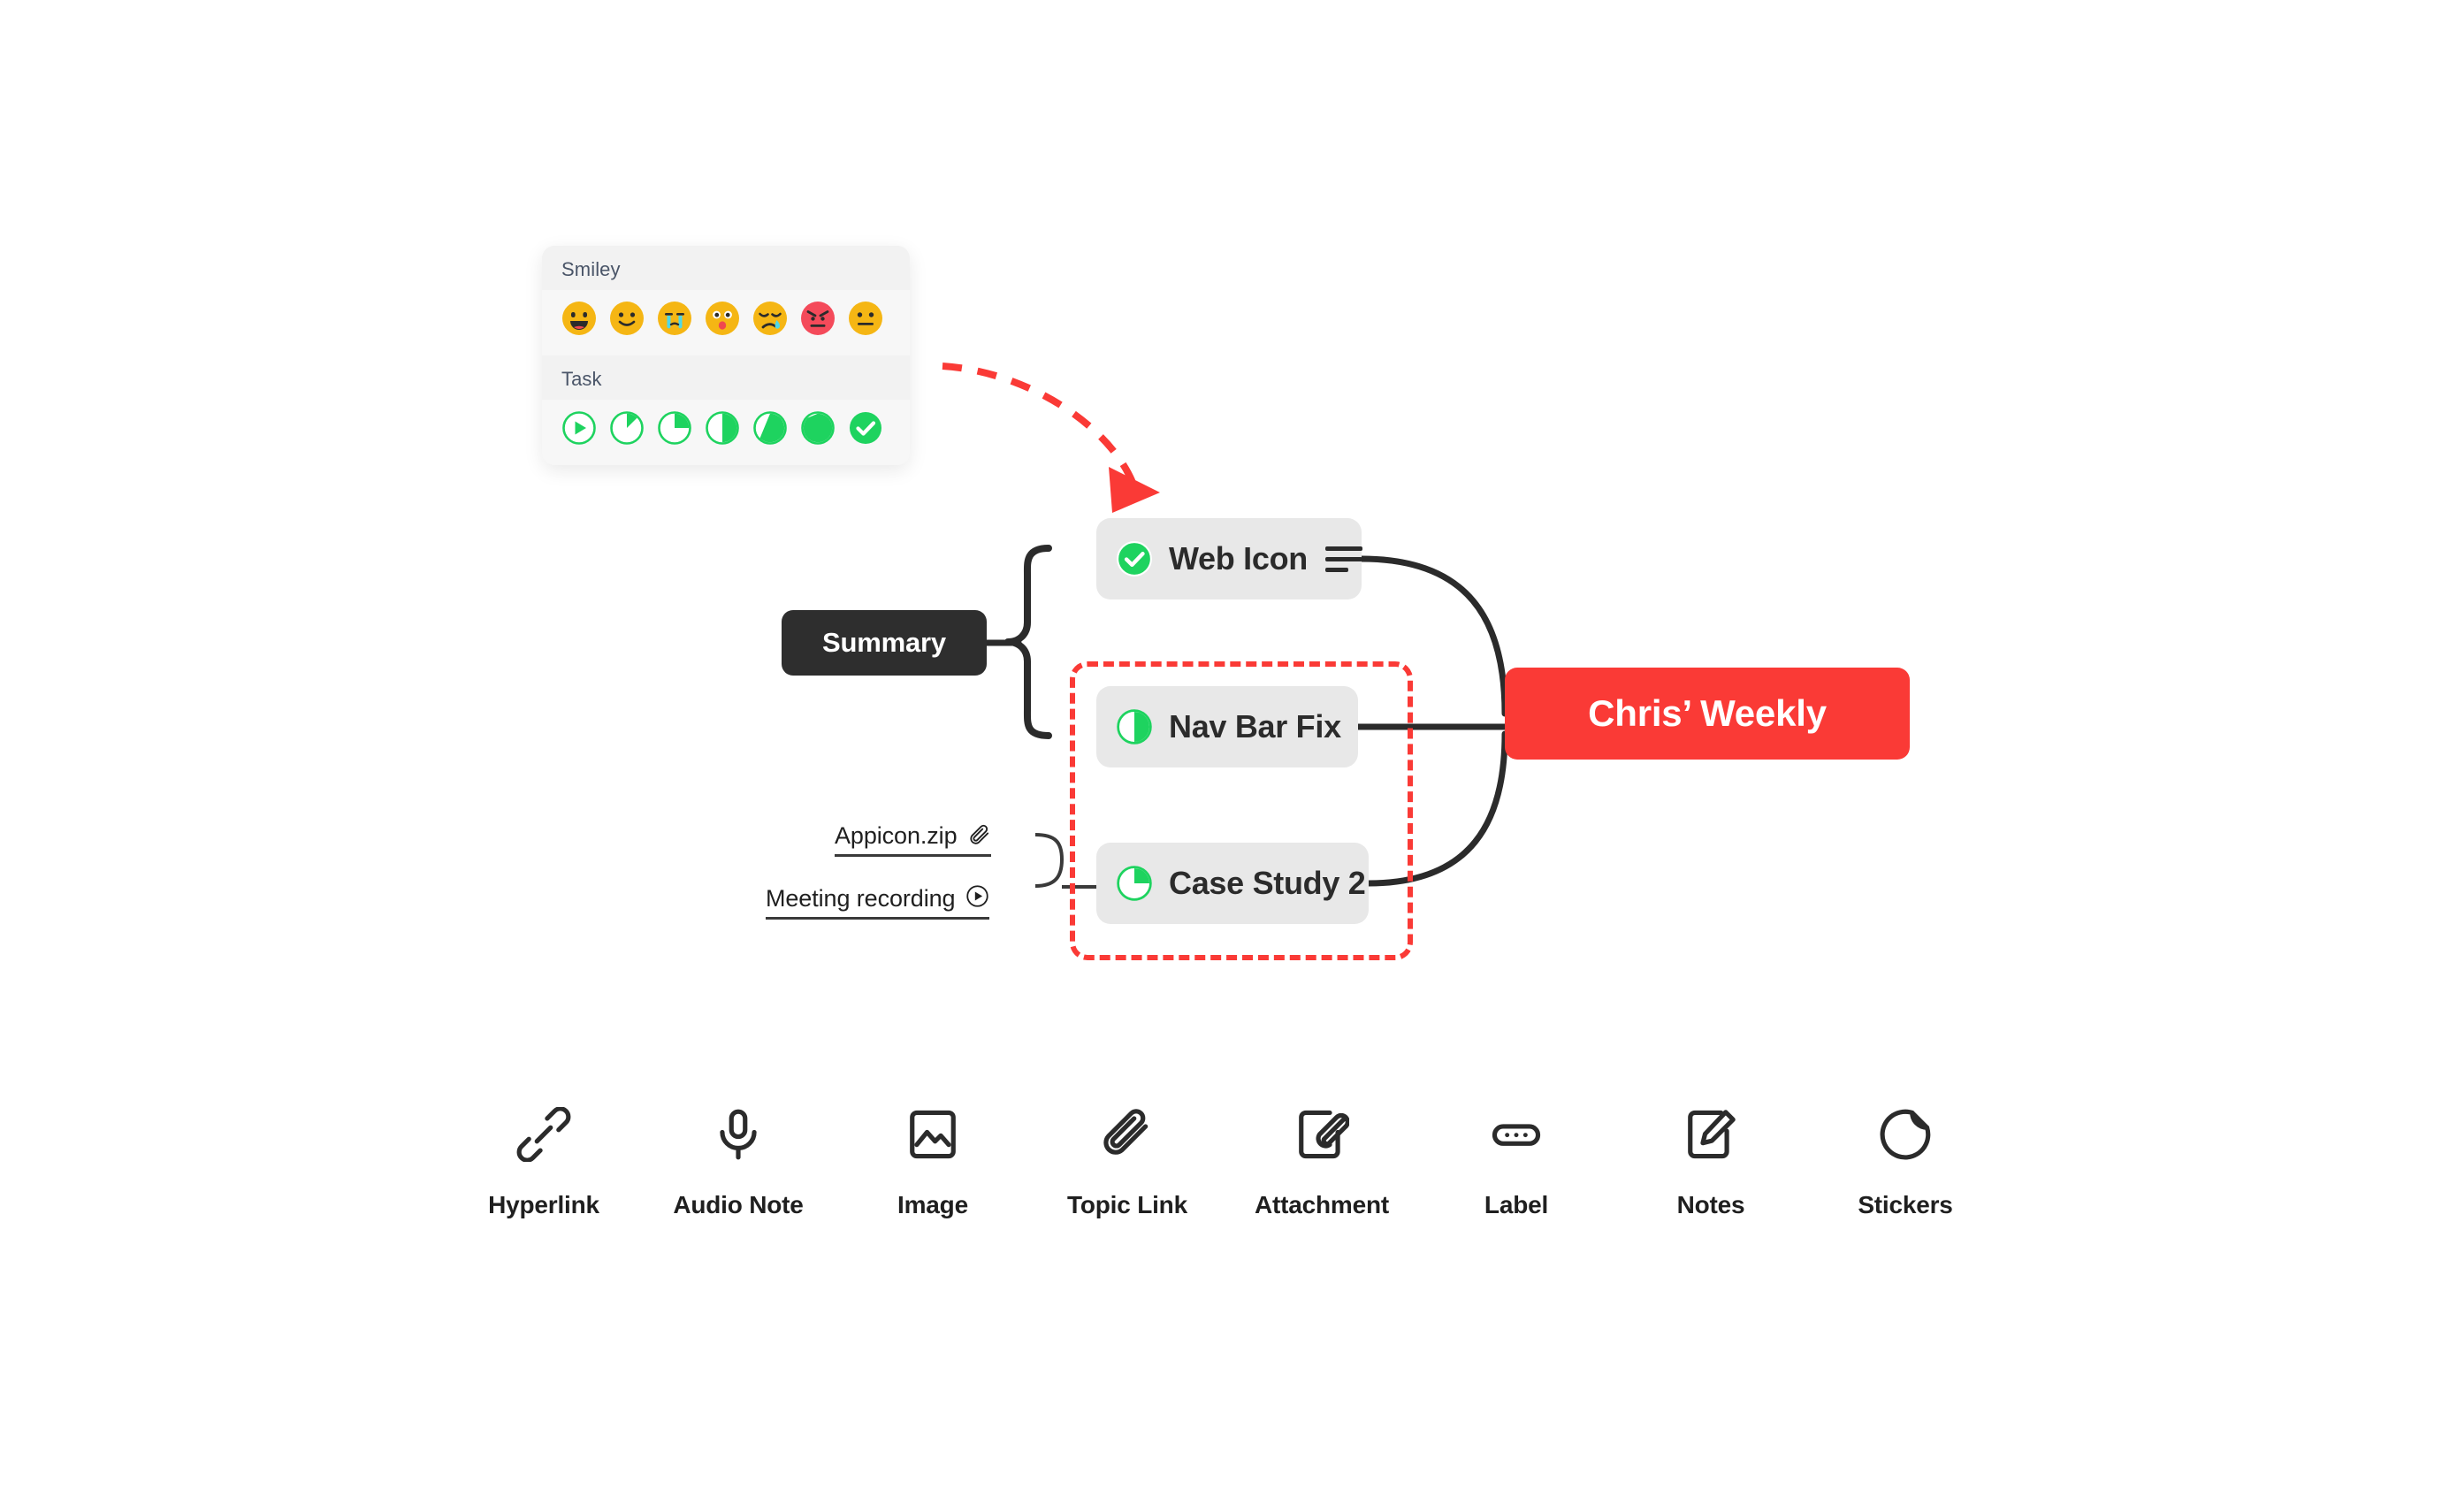  Describe the element at coordinates (1134, 726) in the screenshot. I see `task-progress-50-icon` at that location.